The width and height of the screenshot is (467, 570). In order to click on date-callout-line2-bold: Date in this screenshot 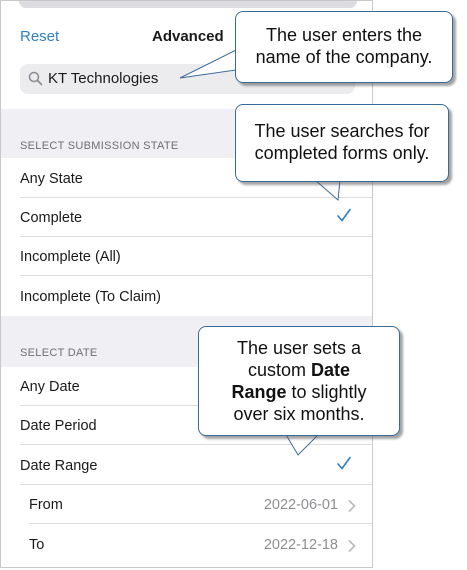, I will do `click(331, 370)`.